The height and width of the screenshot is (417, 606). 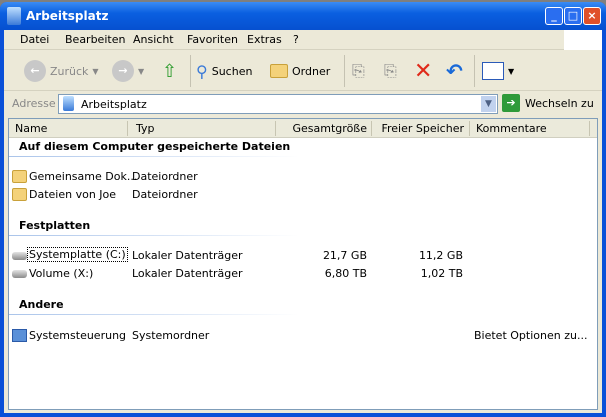 What do you see at coordinates (35, 71) in the screenshot?
I see `back-arrow-icon: ←` at bounding box center [35, 71].